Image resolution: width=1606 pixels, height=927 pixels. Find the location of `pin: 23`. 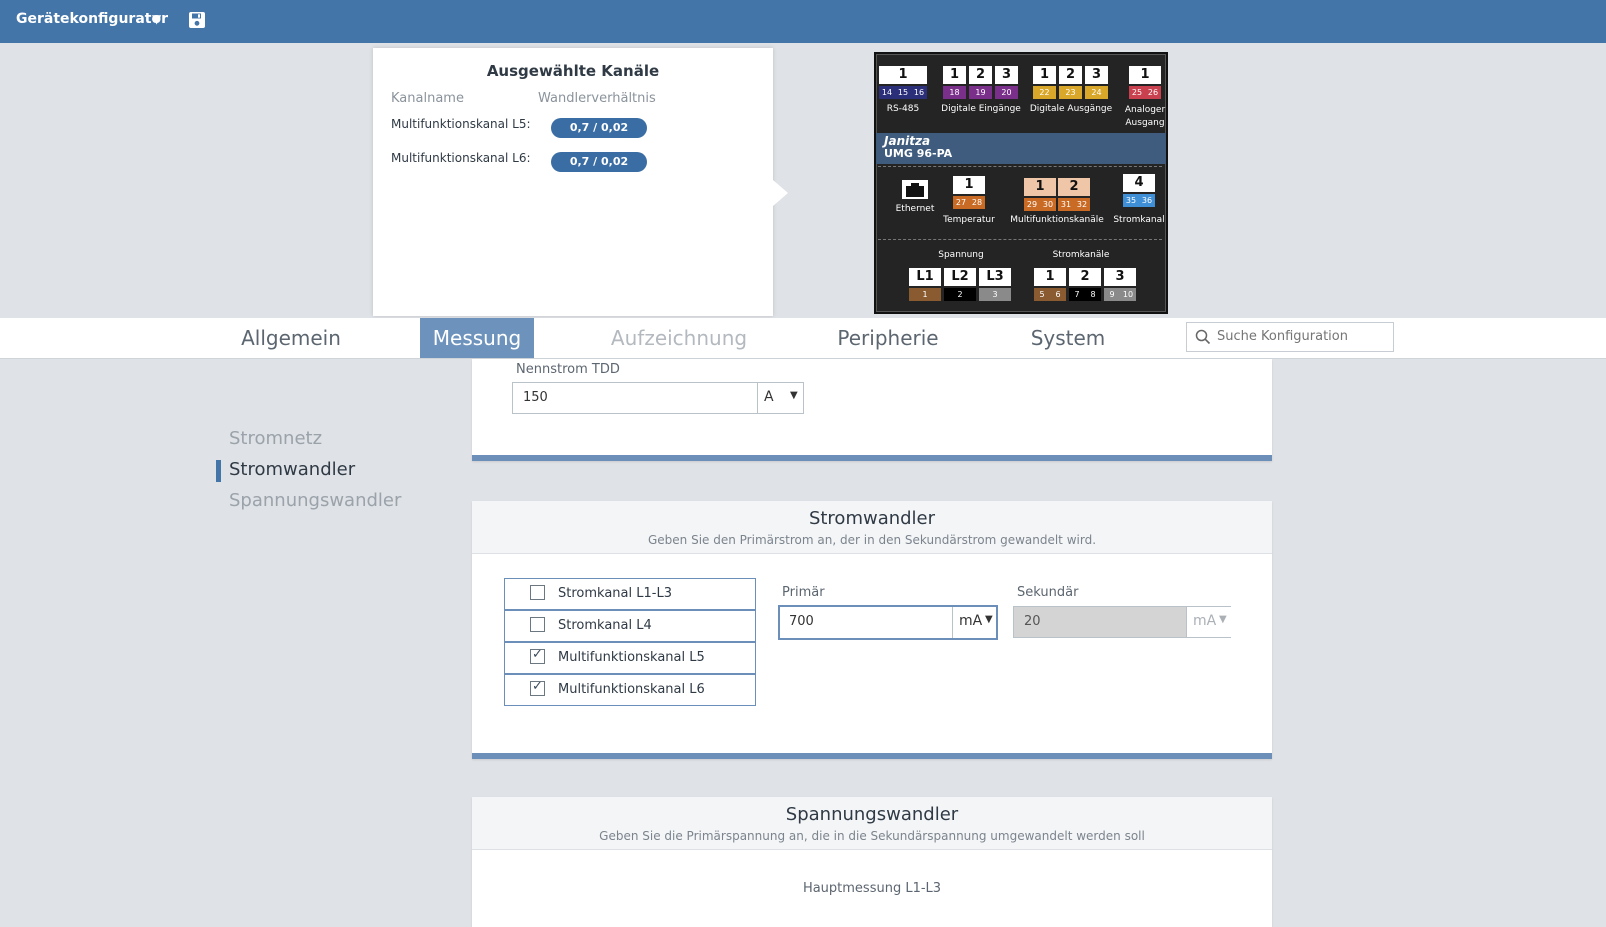

pin: 23 is located at coordinates (1070, 92).